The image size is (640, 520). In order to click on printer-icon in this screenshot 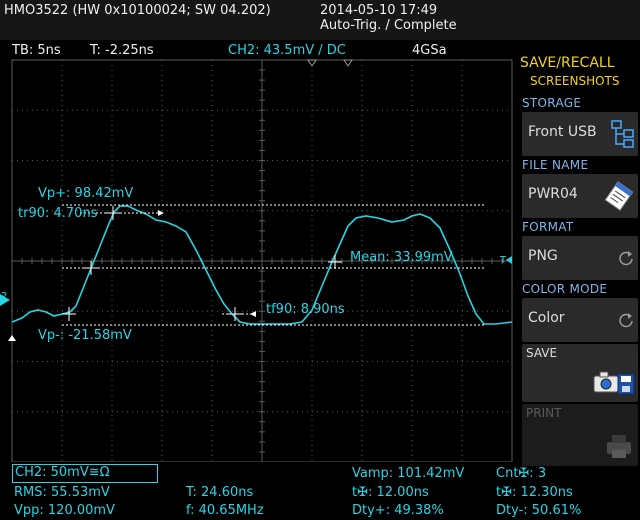, I will do `click(619, 446)`.